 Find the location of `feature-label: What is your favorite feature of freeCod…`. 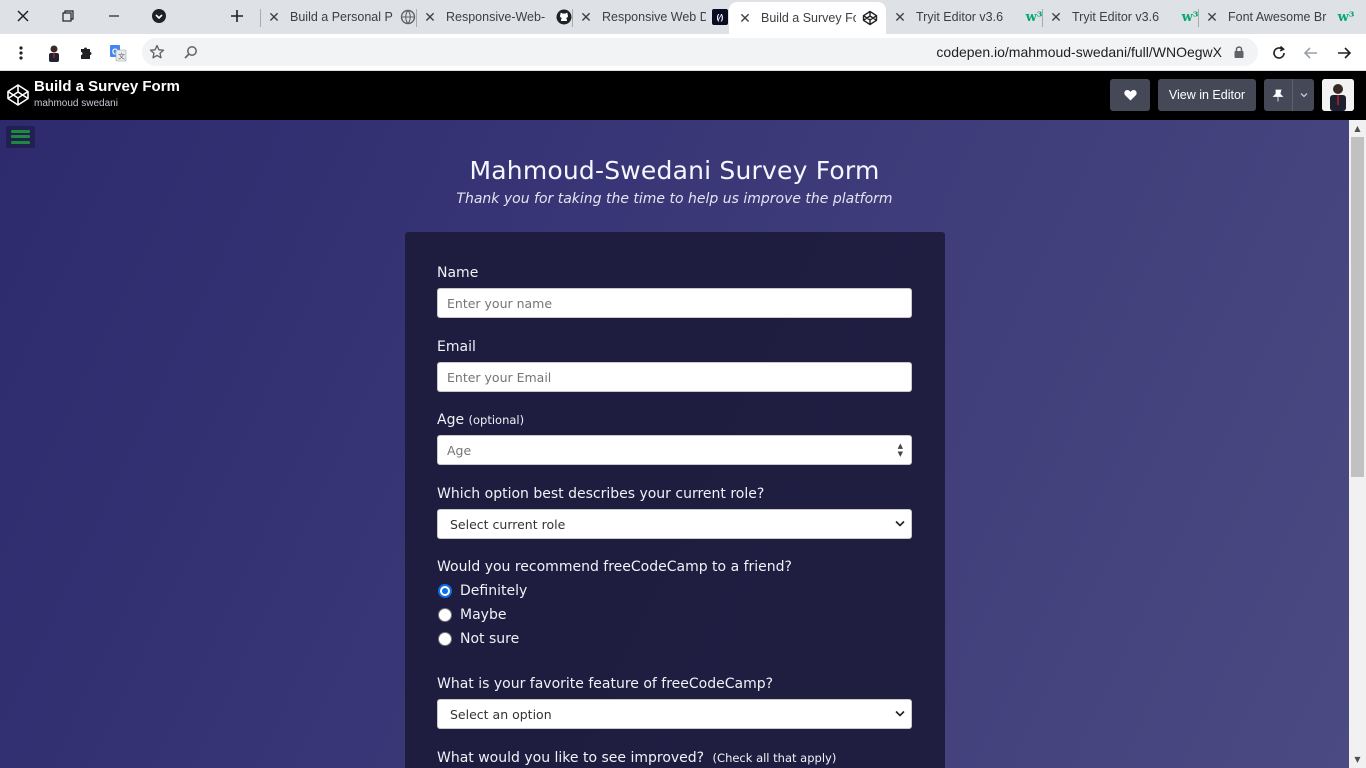

feature-label: What is your favorite feature of freeCod… is located at coordinates (605, 684).